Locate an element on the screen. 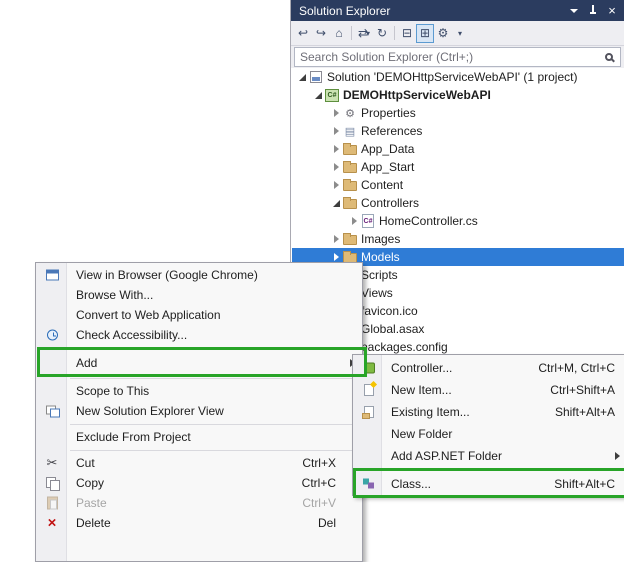 This screenshot has width=624, height=562. menu-shortcut: Ctrl+Shift+A is located at coordinates (582, 390).